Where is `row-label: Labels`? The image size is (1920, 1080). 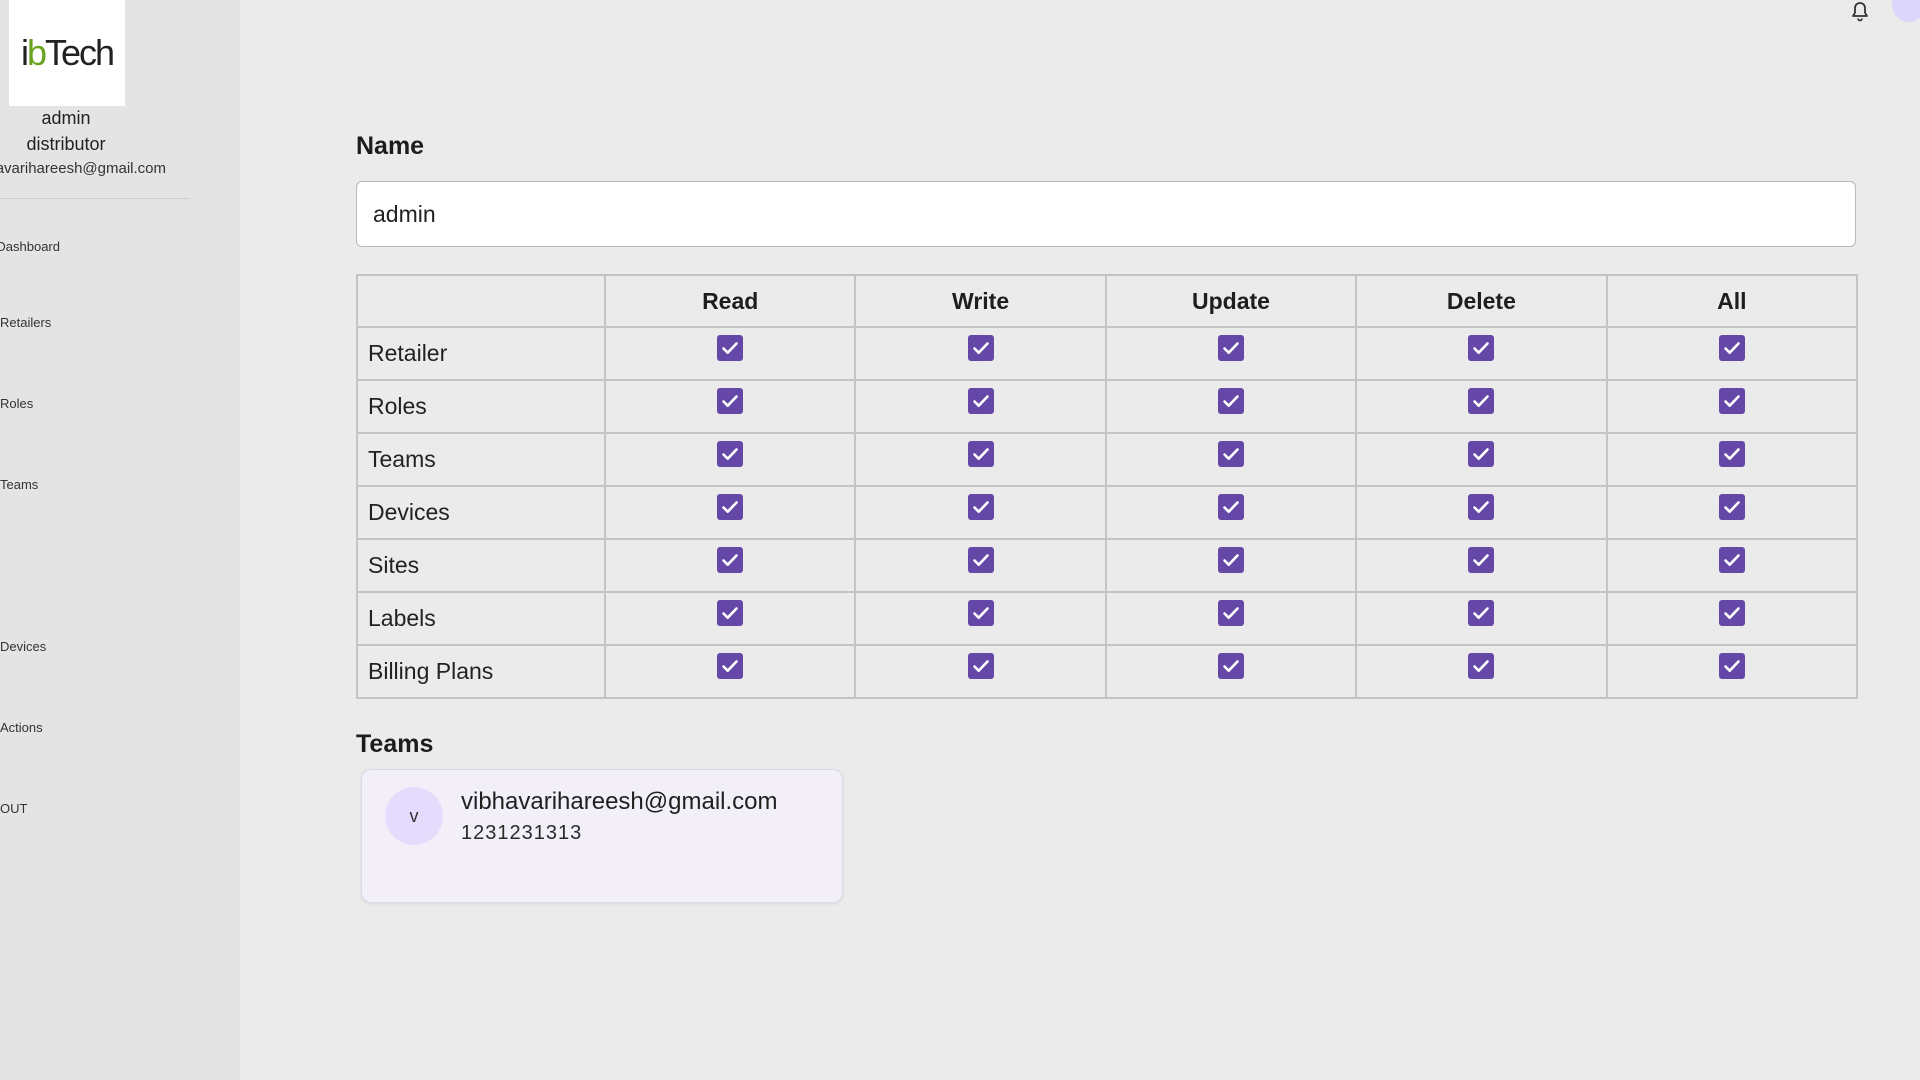 row-label: Labels is located at coordinates (481, 618).